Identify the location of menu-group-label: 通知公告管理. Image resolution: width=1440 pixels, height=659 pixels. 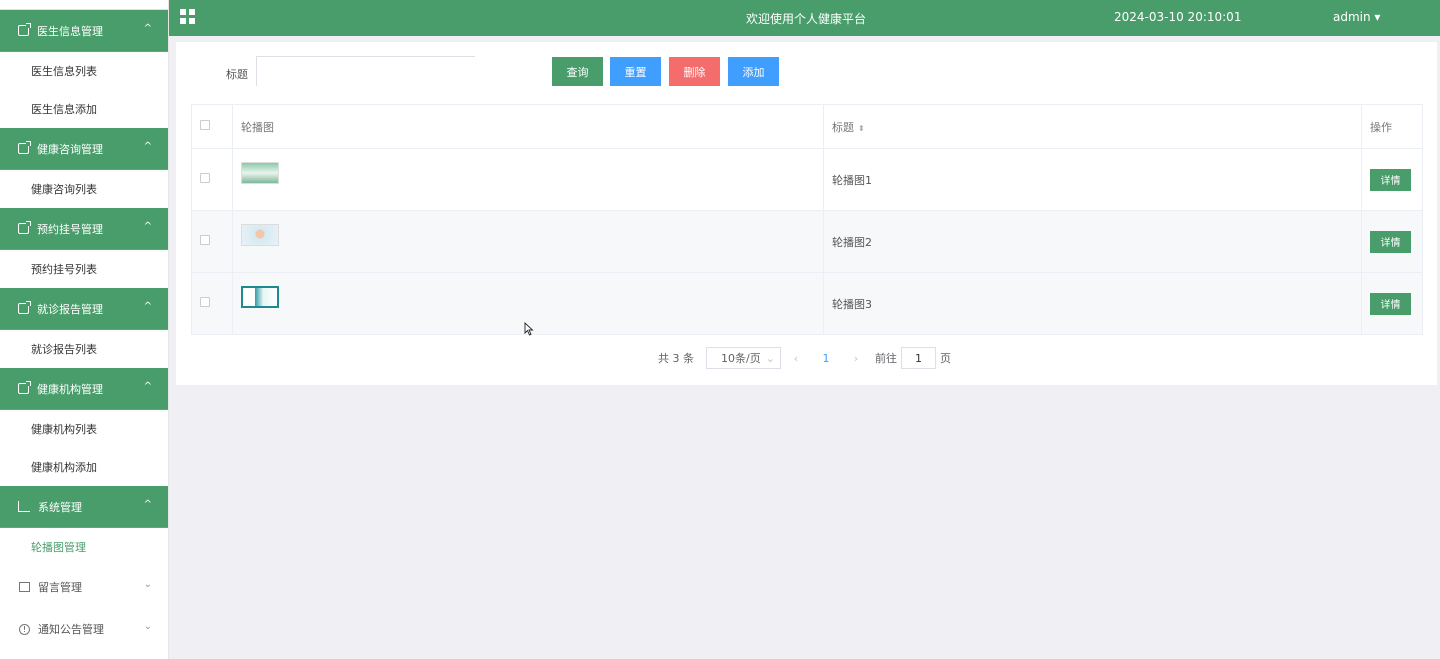
(71, 629).